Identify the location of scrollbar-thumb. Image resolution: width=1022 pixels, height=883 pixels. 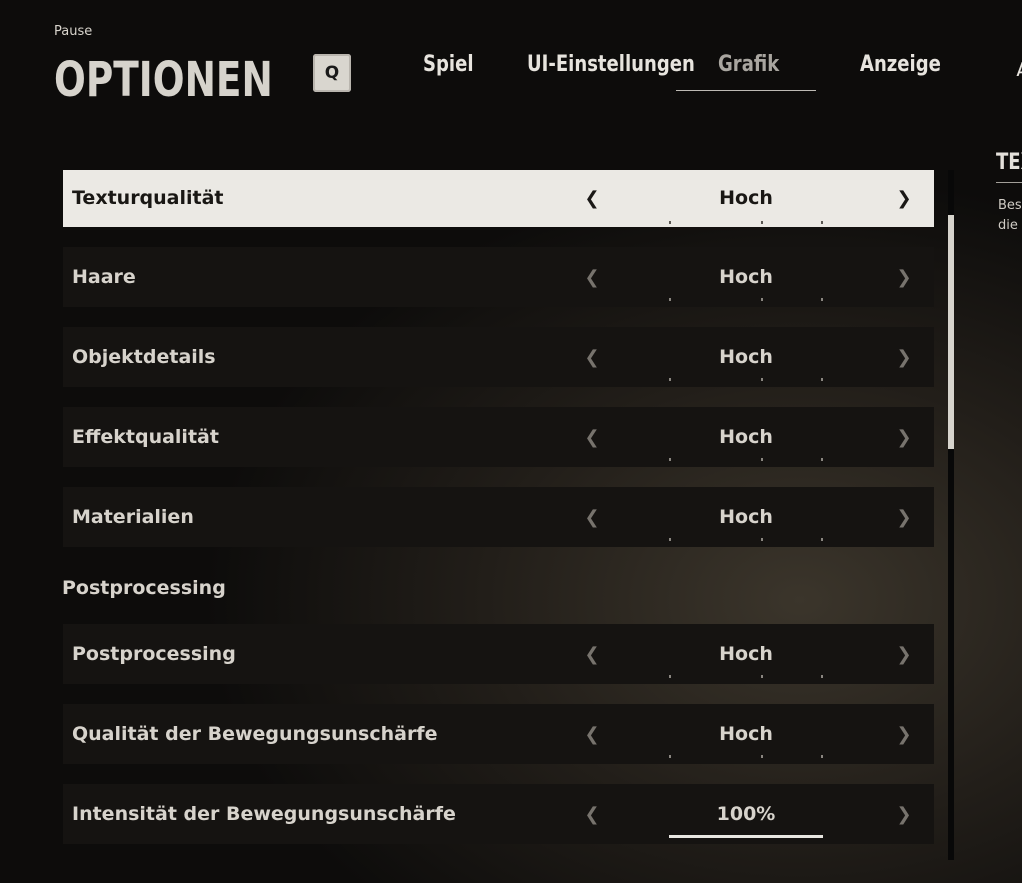
(951, 332).